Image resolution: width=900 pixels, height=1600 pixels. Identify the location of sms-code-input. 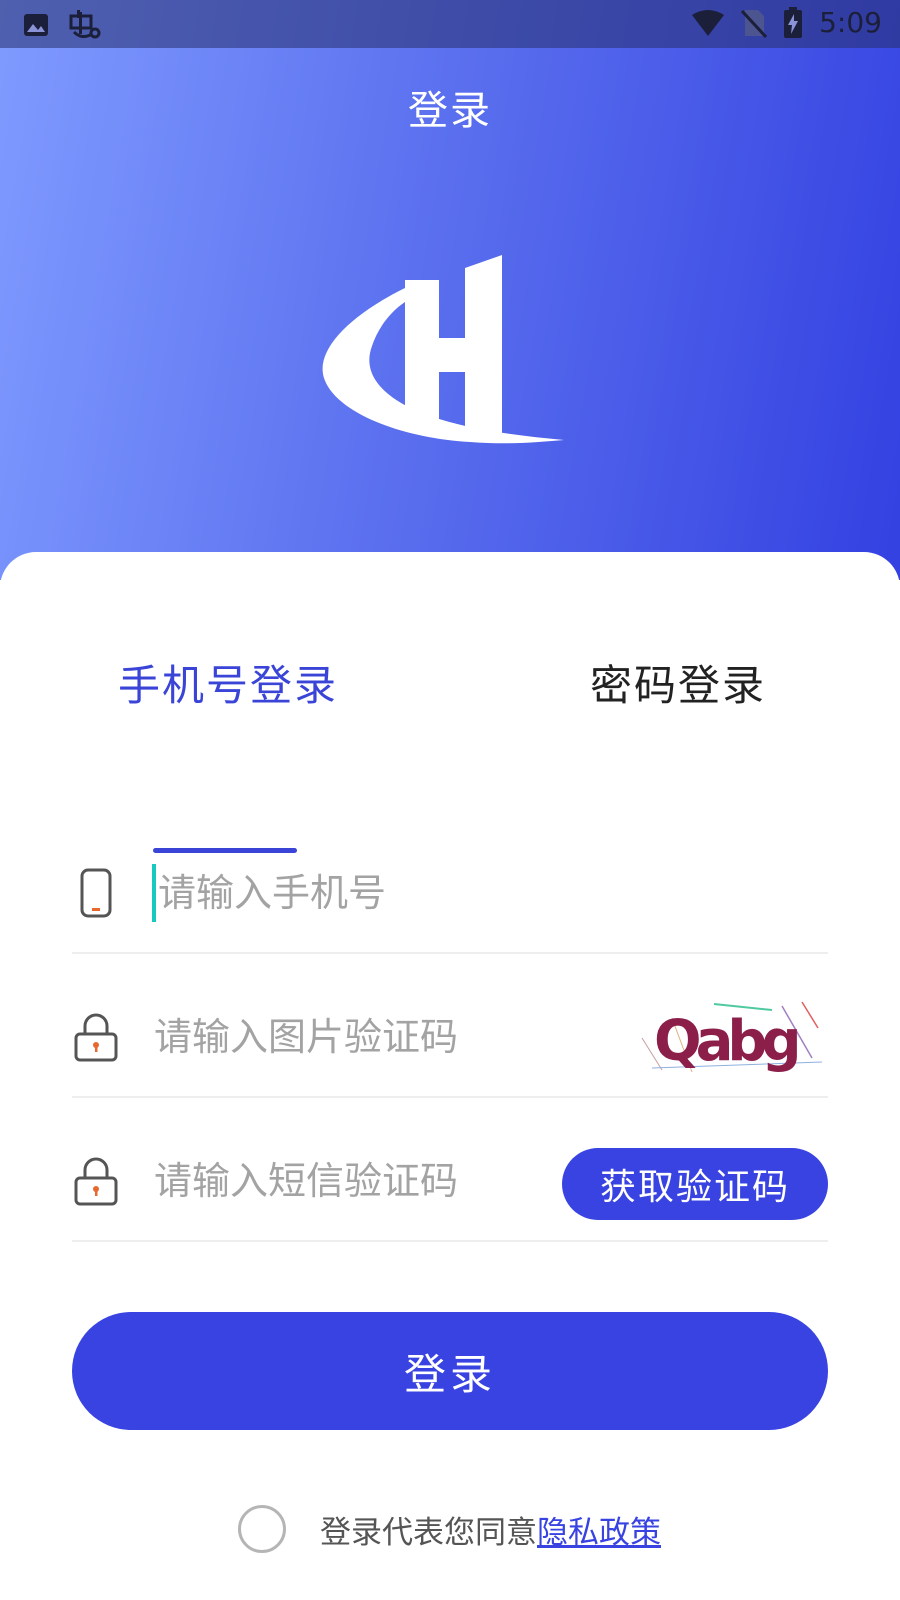
(364, 1181).